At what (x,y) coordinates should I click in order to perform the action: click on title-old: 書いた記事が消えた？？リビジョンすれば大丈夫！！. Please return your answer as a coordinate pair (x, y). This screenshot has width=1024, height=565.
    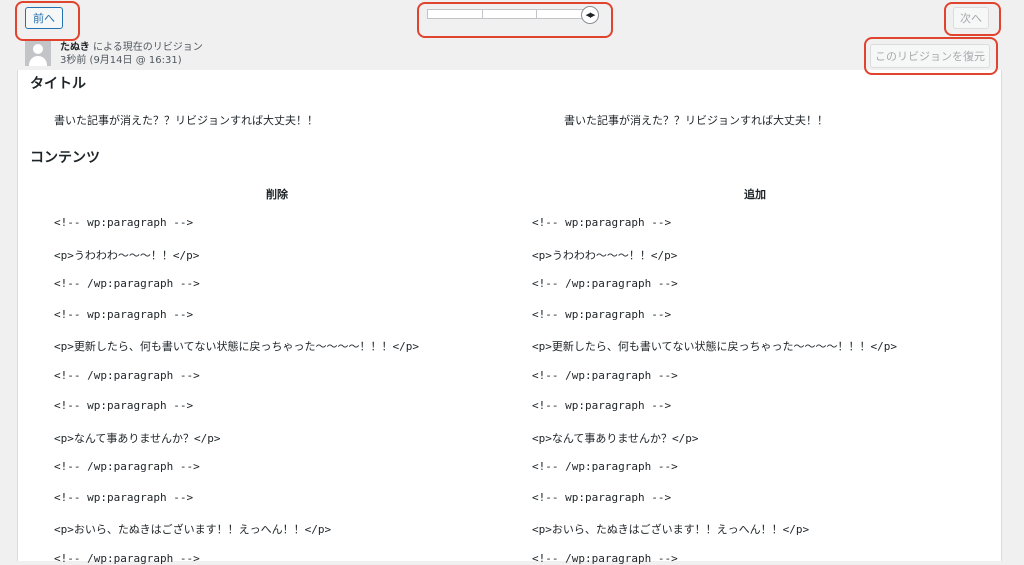
    Looking at the image, I should click on (186, 120).